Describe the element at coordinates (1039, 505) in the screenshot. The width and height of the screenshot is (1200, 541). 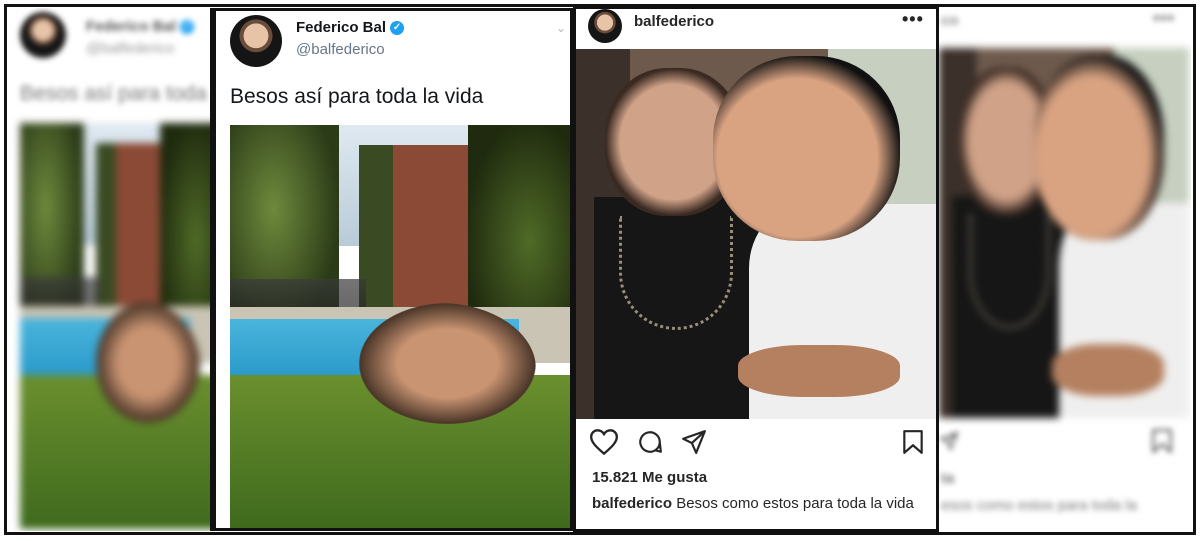
I see `post-caption: esos como estos para toda la` at that location.